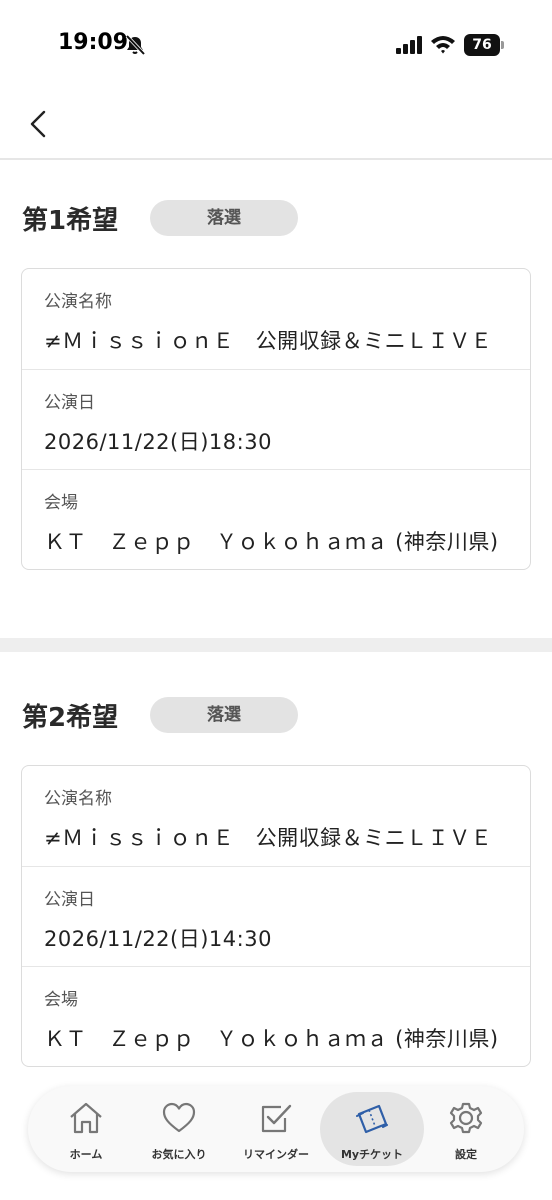 The width and height of the screenshot is (552, 1200). What do you see at coordinates (224, 218) in the screenshot?
I see `status-badge-1: 落選` at bounding box center [224, 218].